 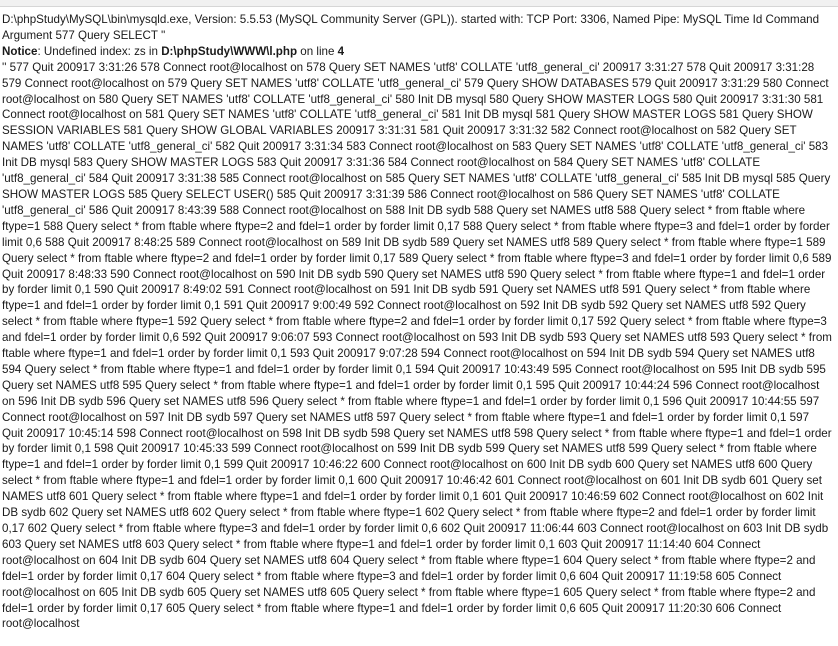 I want to click on notice-label: Notice, so click(x=20, y=51).